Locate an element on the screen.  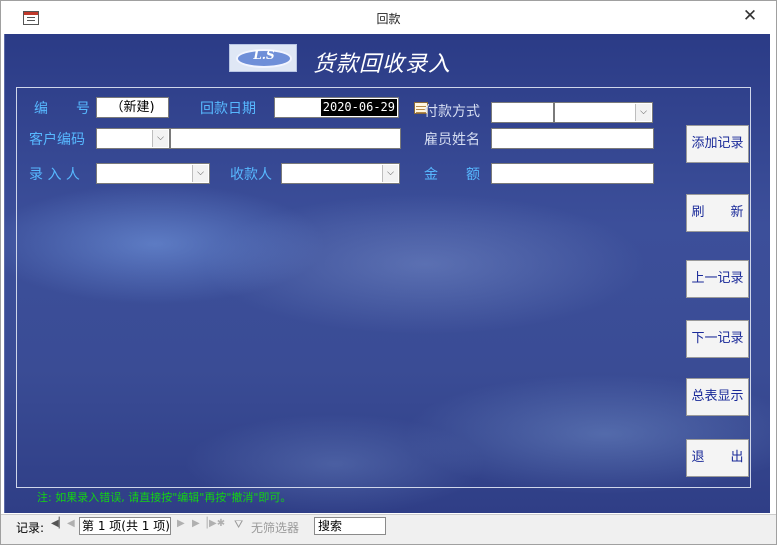
record-label: 记录: is located at coordinates (30, 528).